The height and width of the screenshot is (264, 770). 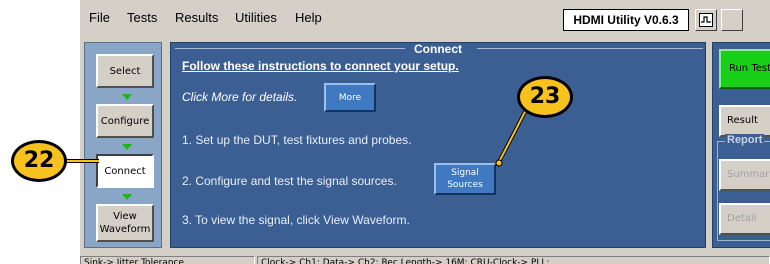 I want to click on callout-22: 22, so click(x=39, y=161).